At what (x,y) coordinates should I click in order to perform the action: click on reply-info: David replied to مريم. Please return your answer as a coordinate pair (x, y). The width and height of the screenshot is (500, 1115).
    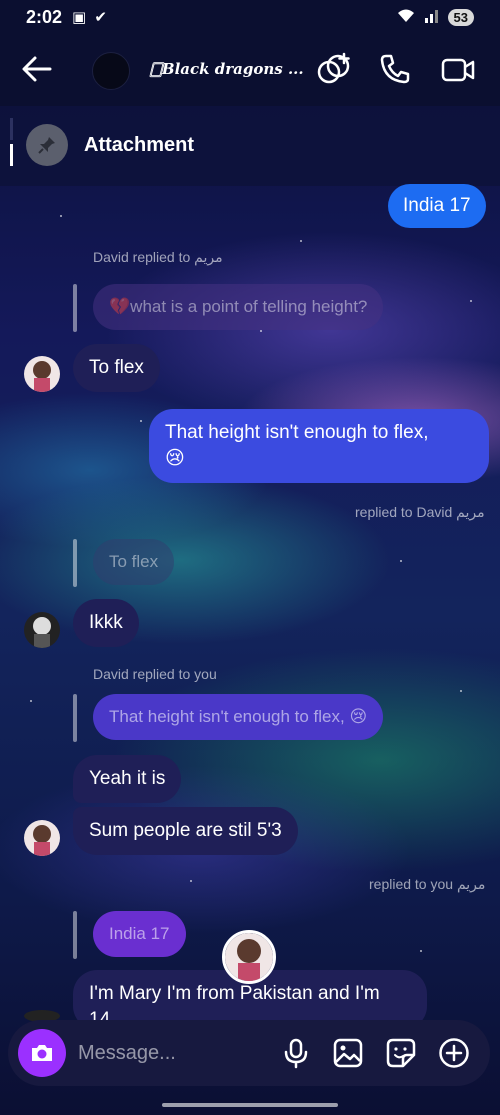
    Looking at the image, I should click on (158, 257).